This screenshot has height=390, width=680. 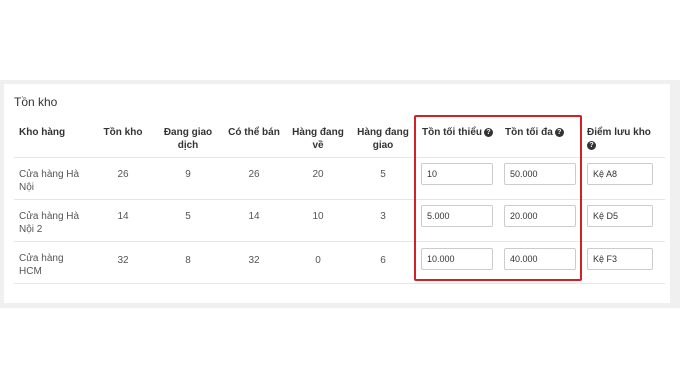 I want to click on max-stock-input: 20.000, so click(x=540, y=216).